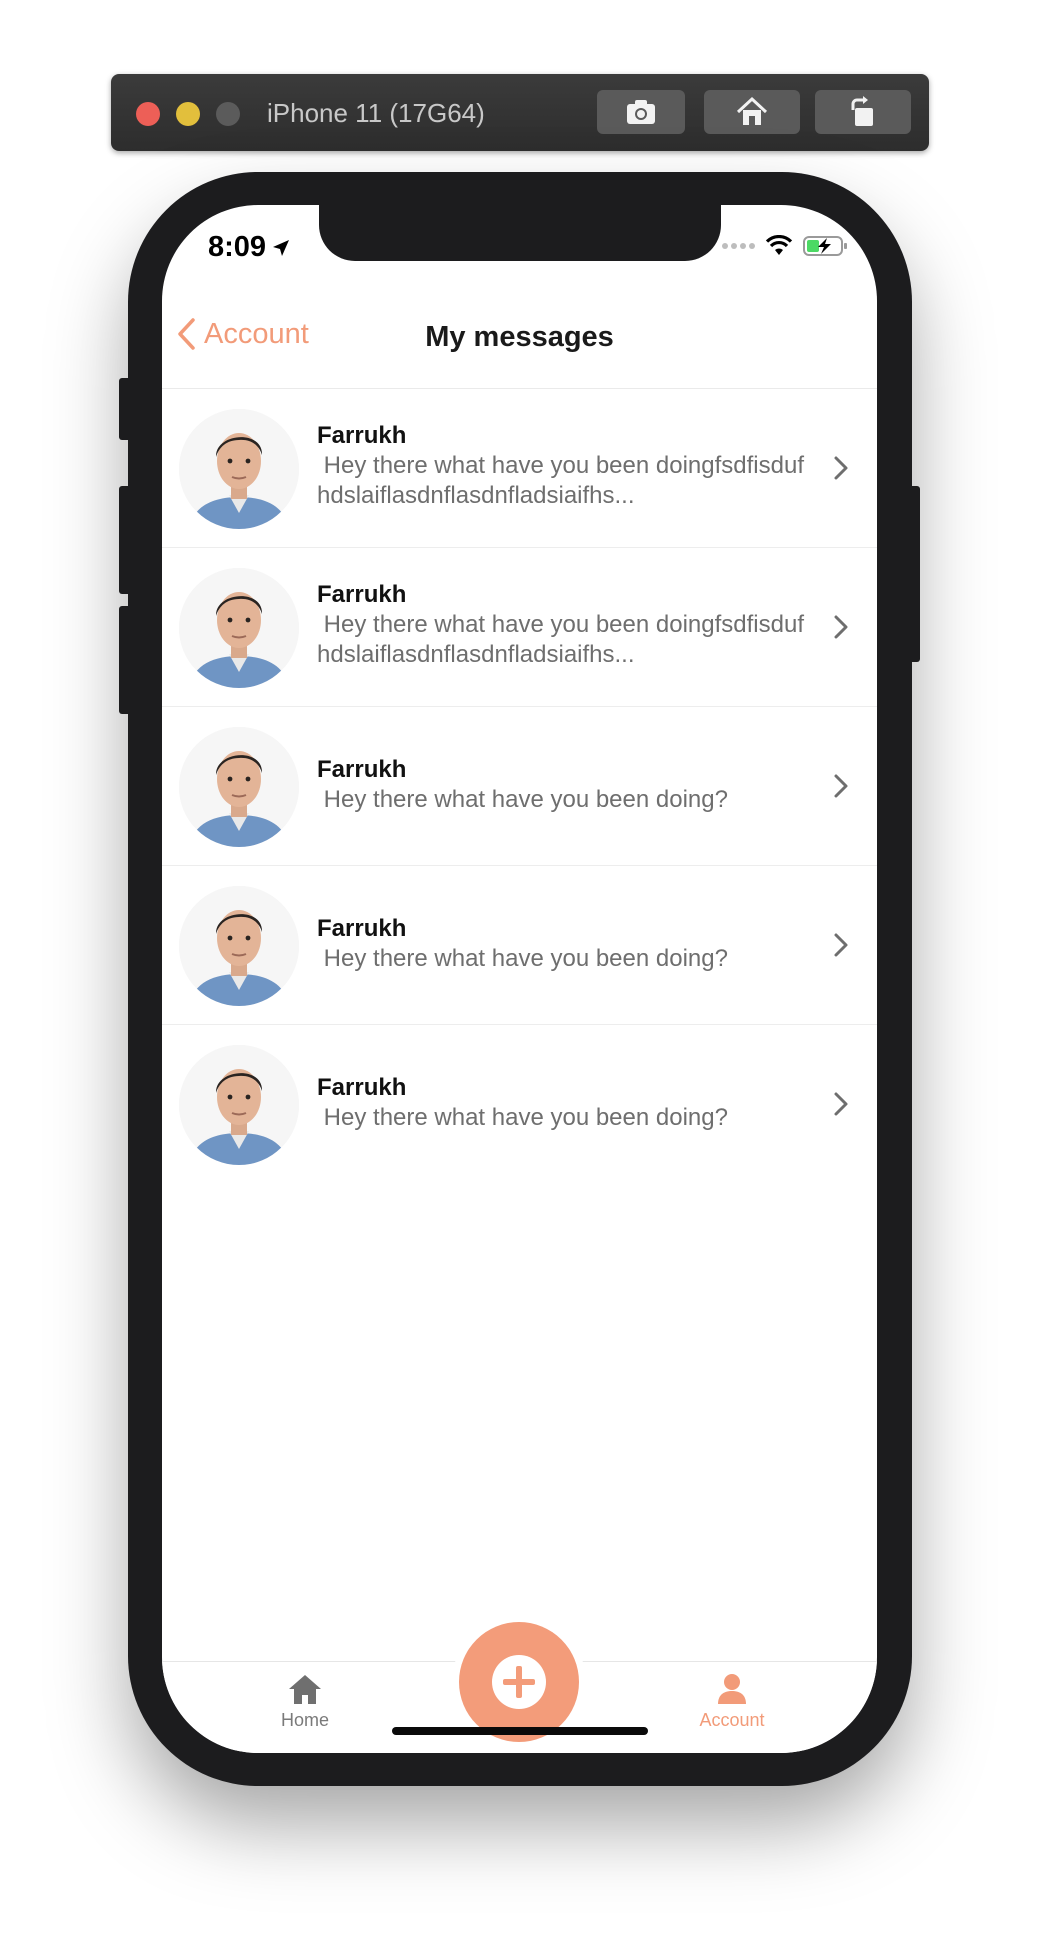 This screenshot has width=1040, height=1938. Describe the element at coordinates (148, 114) in the screenshot. I see `close-window-button` at that location.